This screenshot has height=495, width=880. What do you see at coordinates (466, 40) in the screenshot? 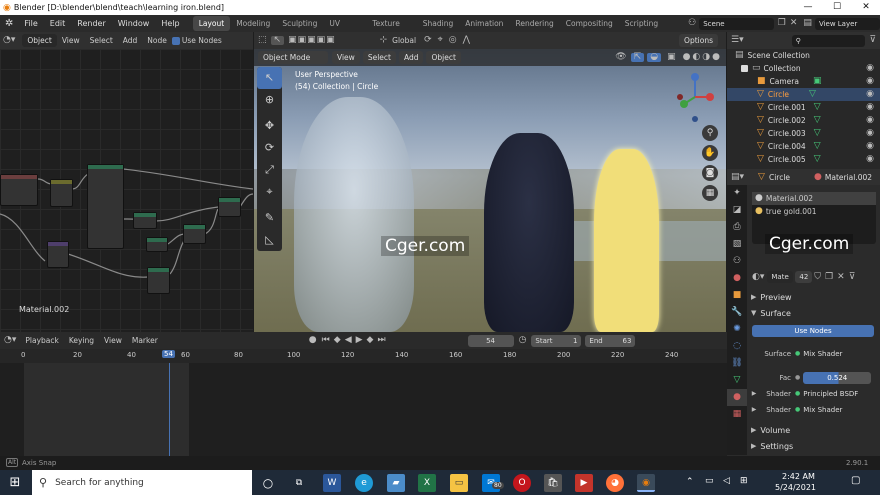
I see `falloff-icon: ⋀` at bounding box center [466, 40].